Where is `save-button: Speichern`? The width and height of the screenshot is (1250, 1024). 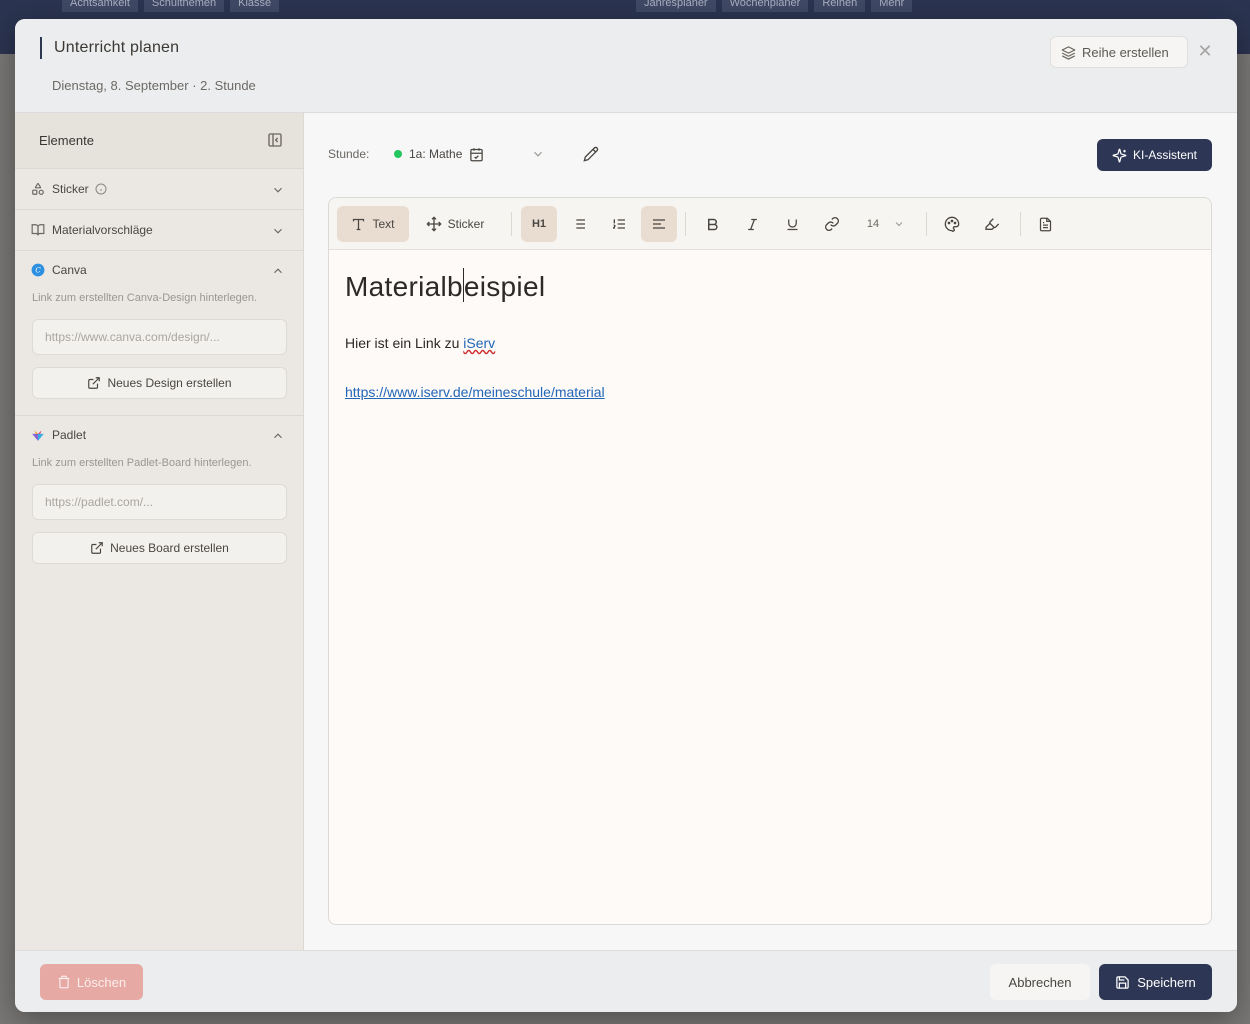 save-button: Speichern is located at coordinates (1155, 982).